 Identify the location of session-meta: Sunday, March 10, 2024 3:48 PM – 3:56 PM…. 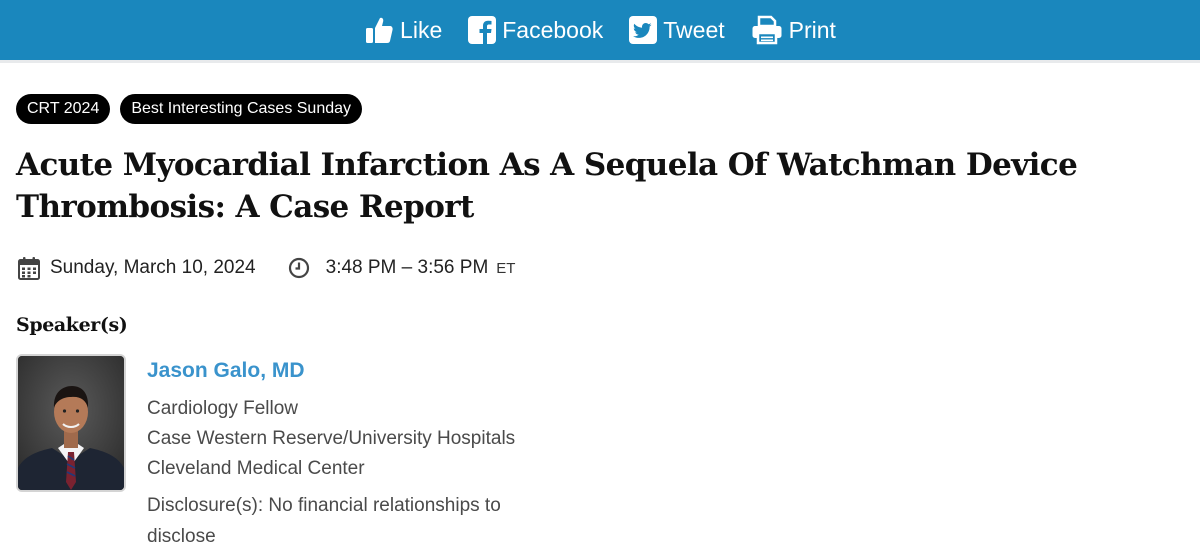
(266, 268).